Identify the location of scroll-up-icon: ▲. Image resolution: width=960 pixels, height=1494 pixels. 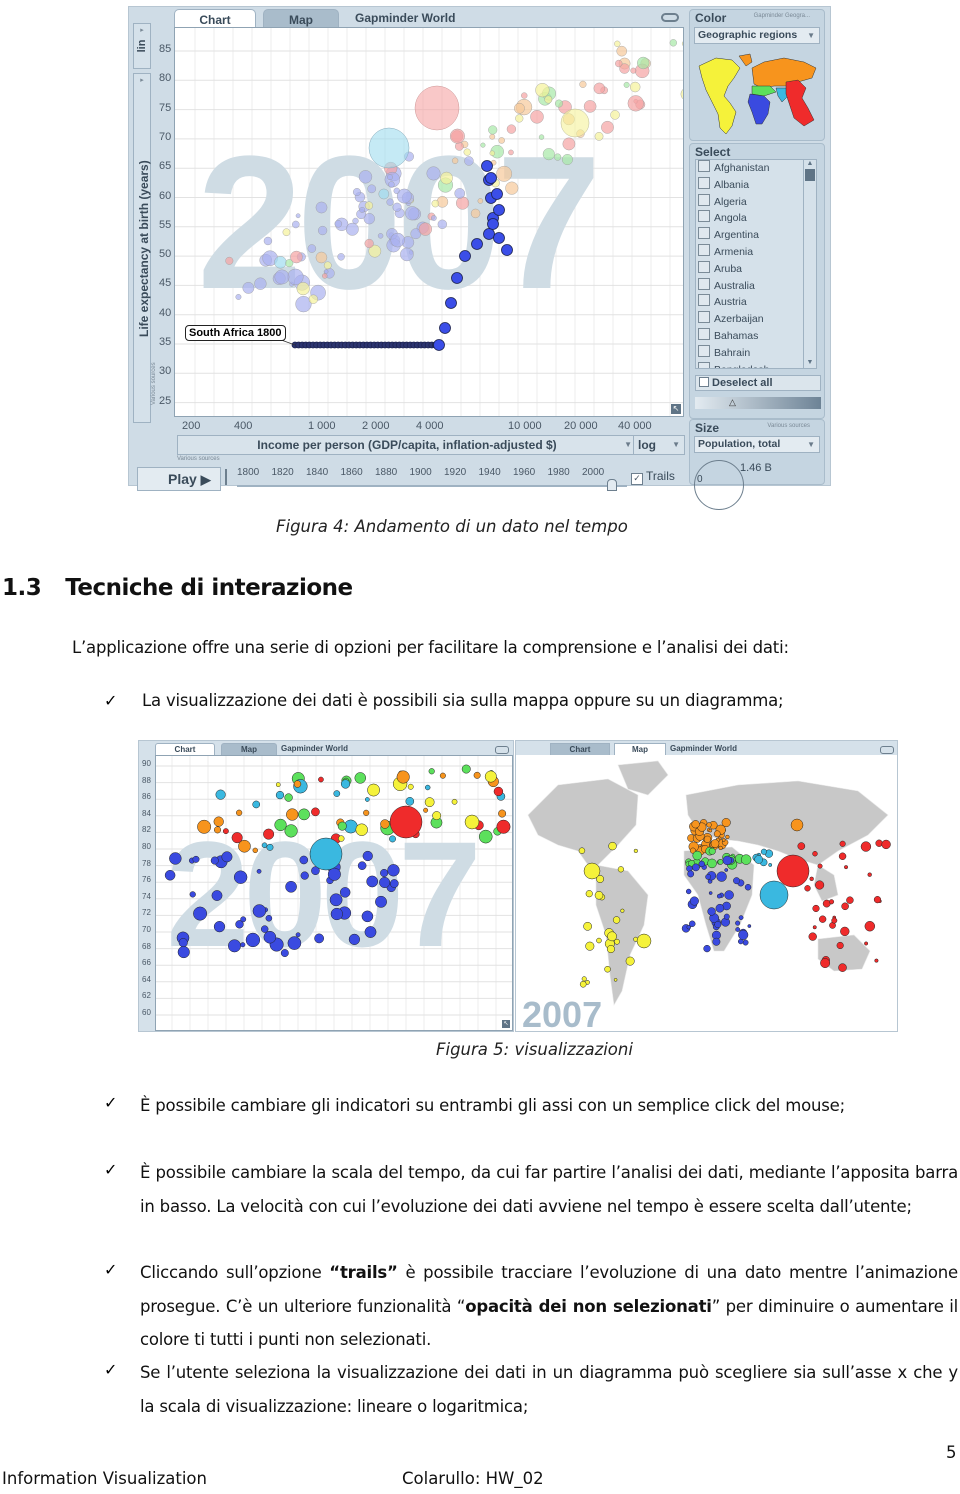
(810, 163).